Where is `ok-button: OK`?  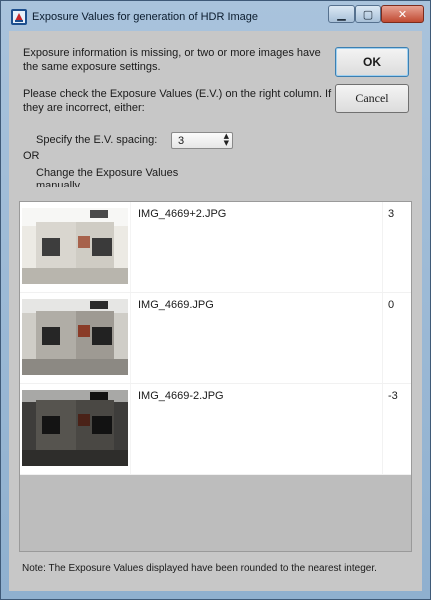
ok-button: OK is located at coordinates (372, 62).